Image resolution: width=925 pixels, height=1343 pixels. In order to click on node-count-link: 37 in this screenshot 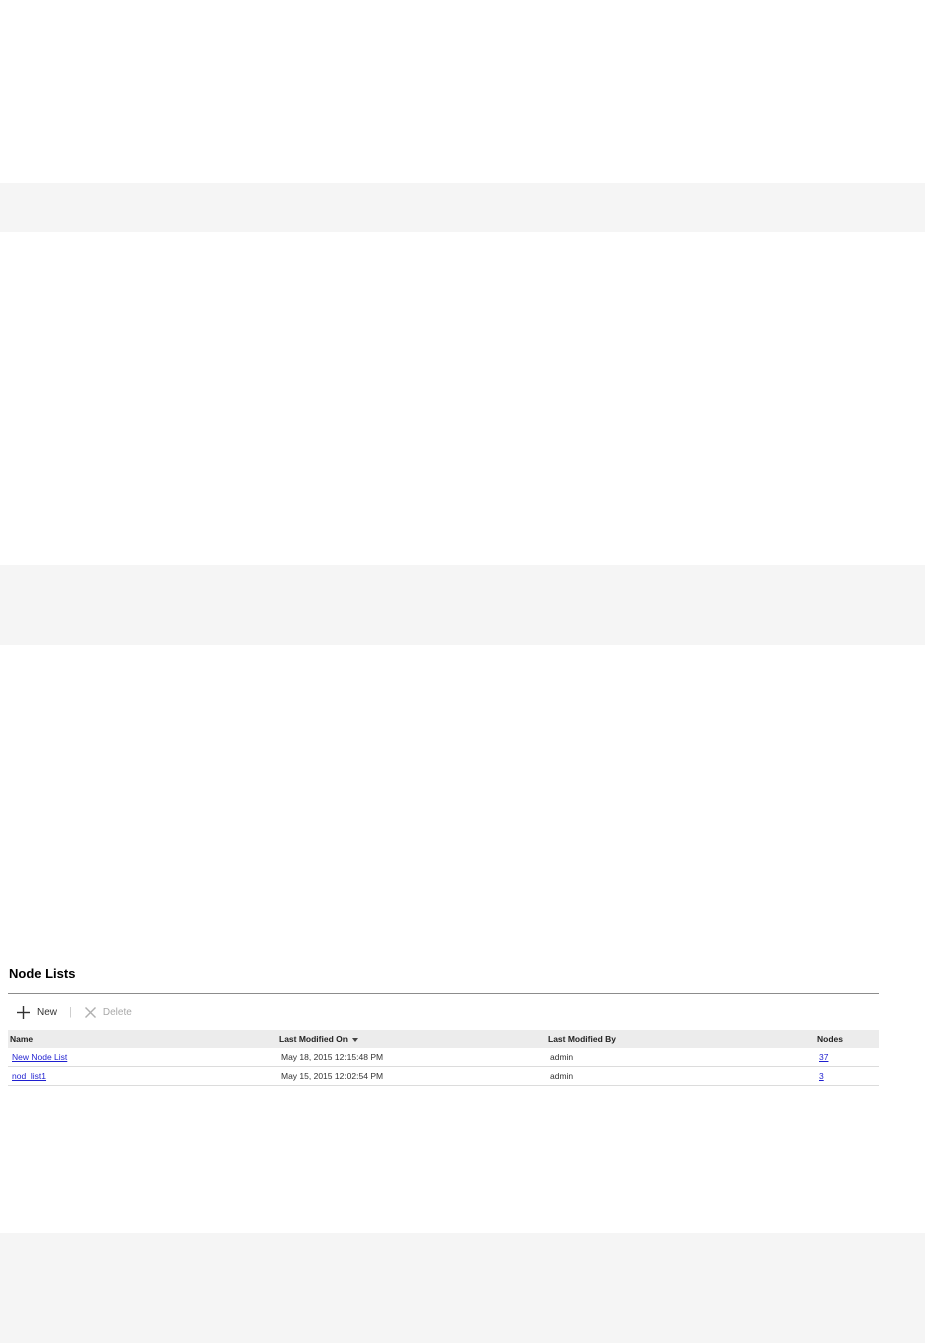, I will do `click(823, 1057)`.